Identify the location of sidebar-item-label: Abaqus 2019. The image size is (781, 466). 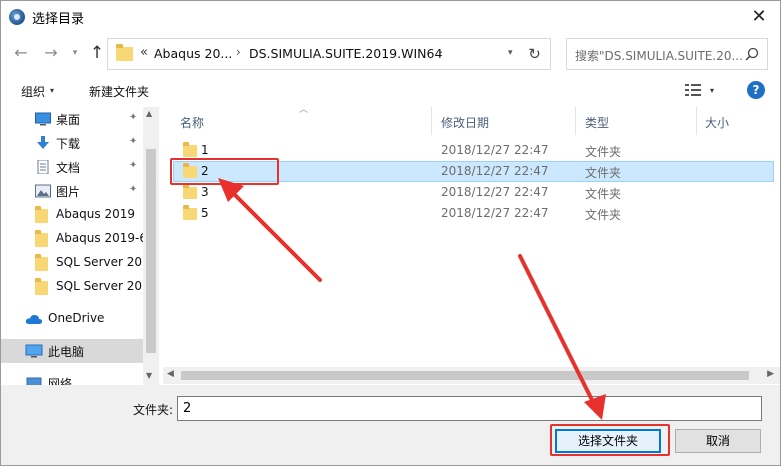
(96, 214).